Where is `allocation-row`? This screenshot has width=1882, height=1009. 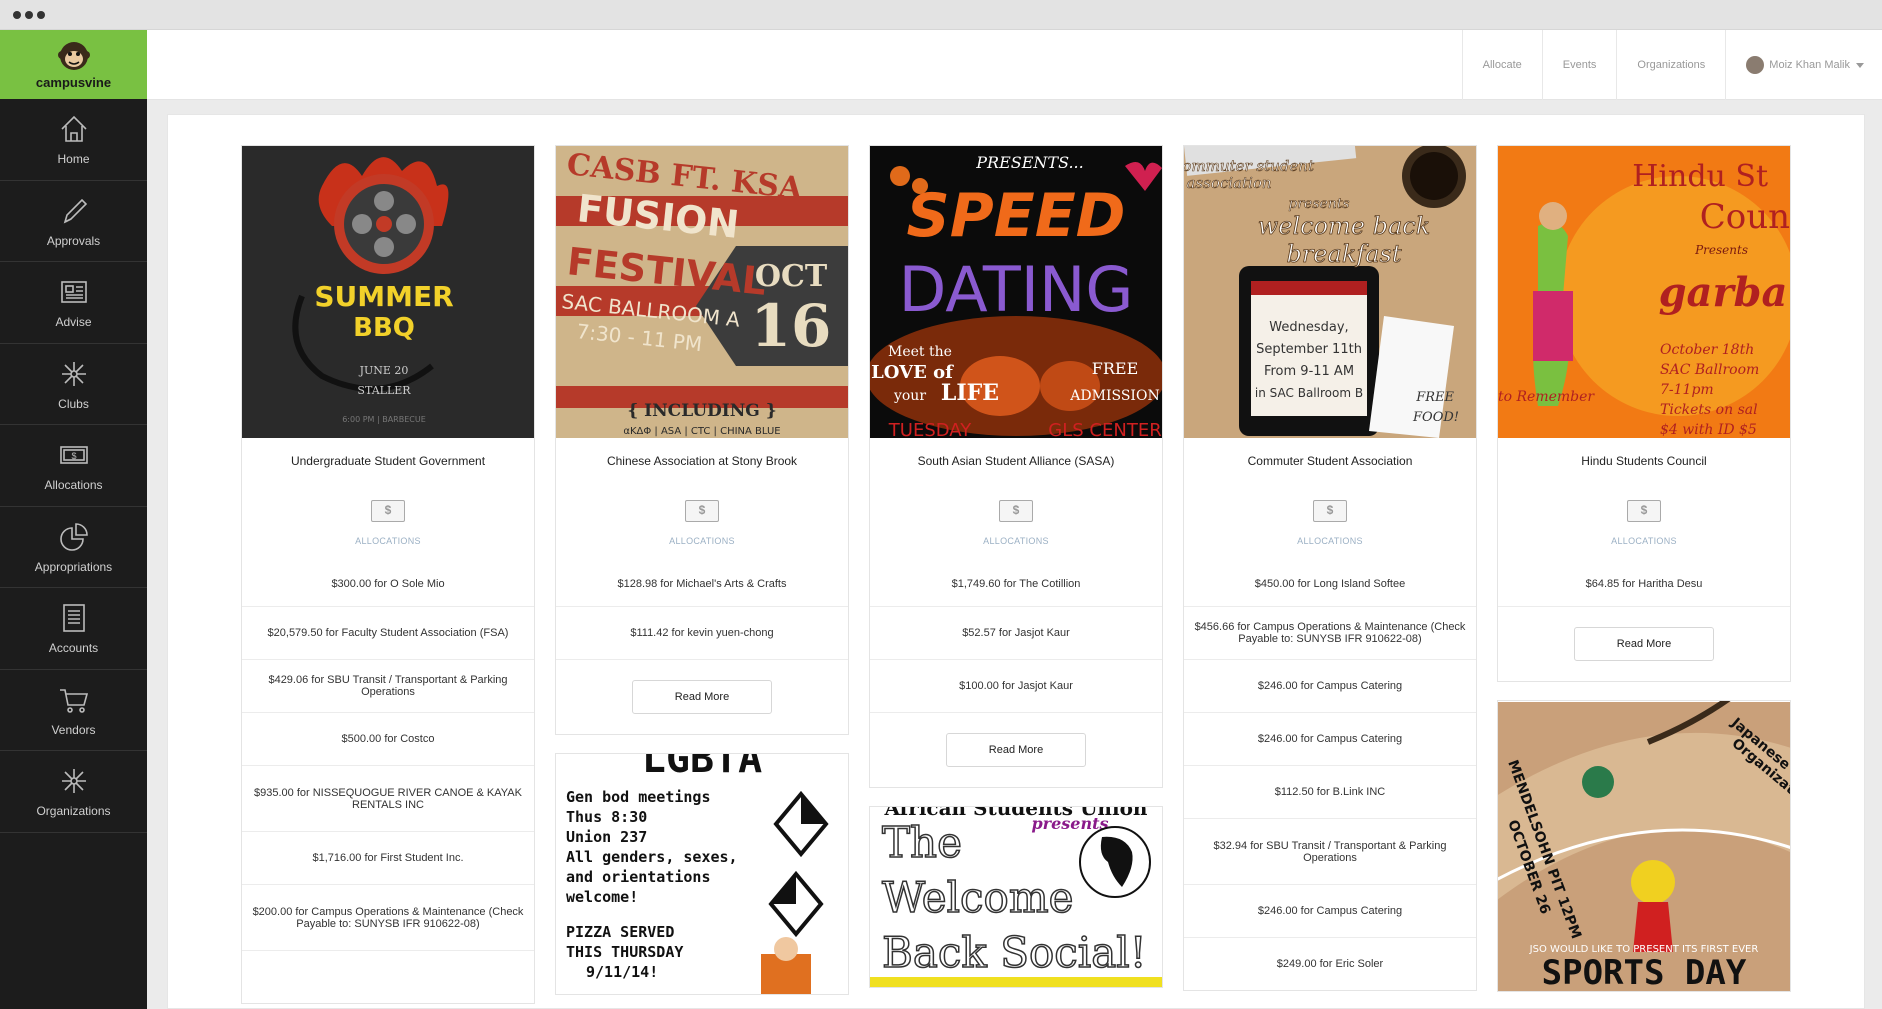
allocation-row is located at coordinates (388, 976).